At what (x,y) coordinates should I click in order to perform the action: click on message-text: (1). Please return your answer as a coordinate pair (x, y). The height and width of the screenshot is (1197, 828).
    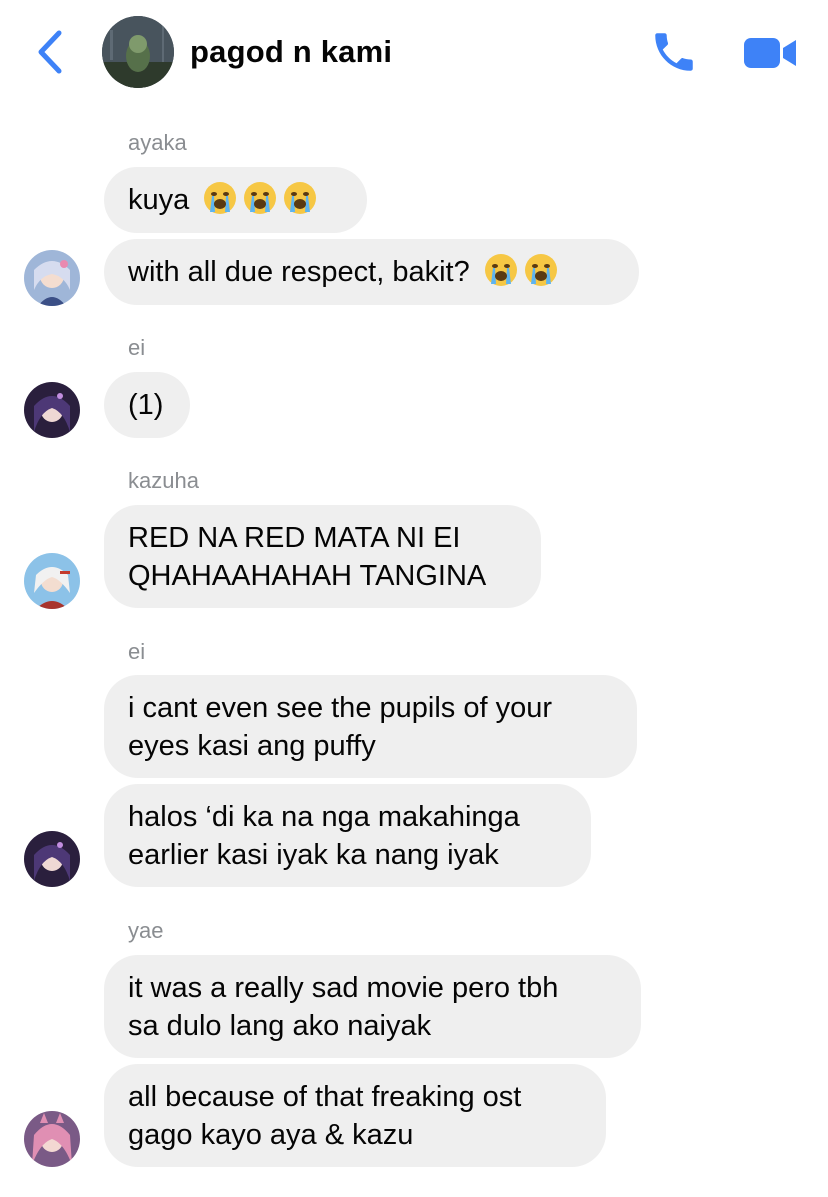
    Looking at the image, I should click on (146, 405).